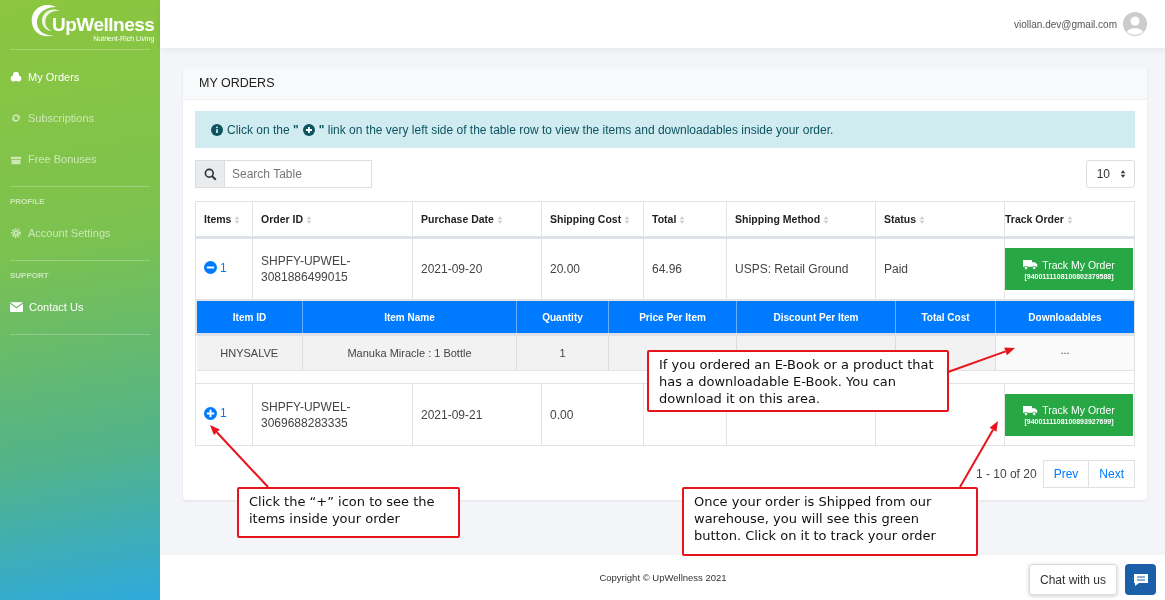 The height and width of the screenshot is (600, 1165). I want to click on brand-name: UpWellness, so click(103, 25).